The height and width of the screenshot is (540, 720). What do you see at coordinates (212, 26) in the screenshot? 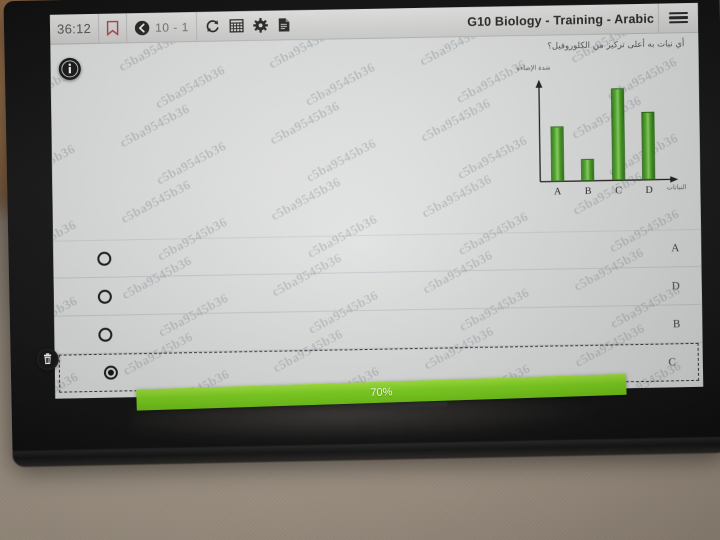
I see `refresh-icon` at bounding box center [212, 26].